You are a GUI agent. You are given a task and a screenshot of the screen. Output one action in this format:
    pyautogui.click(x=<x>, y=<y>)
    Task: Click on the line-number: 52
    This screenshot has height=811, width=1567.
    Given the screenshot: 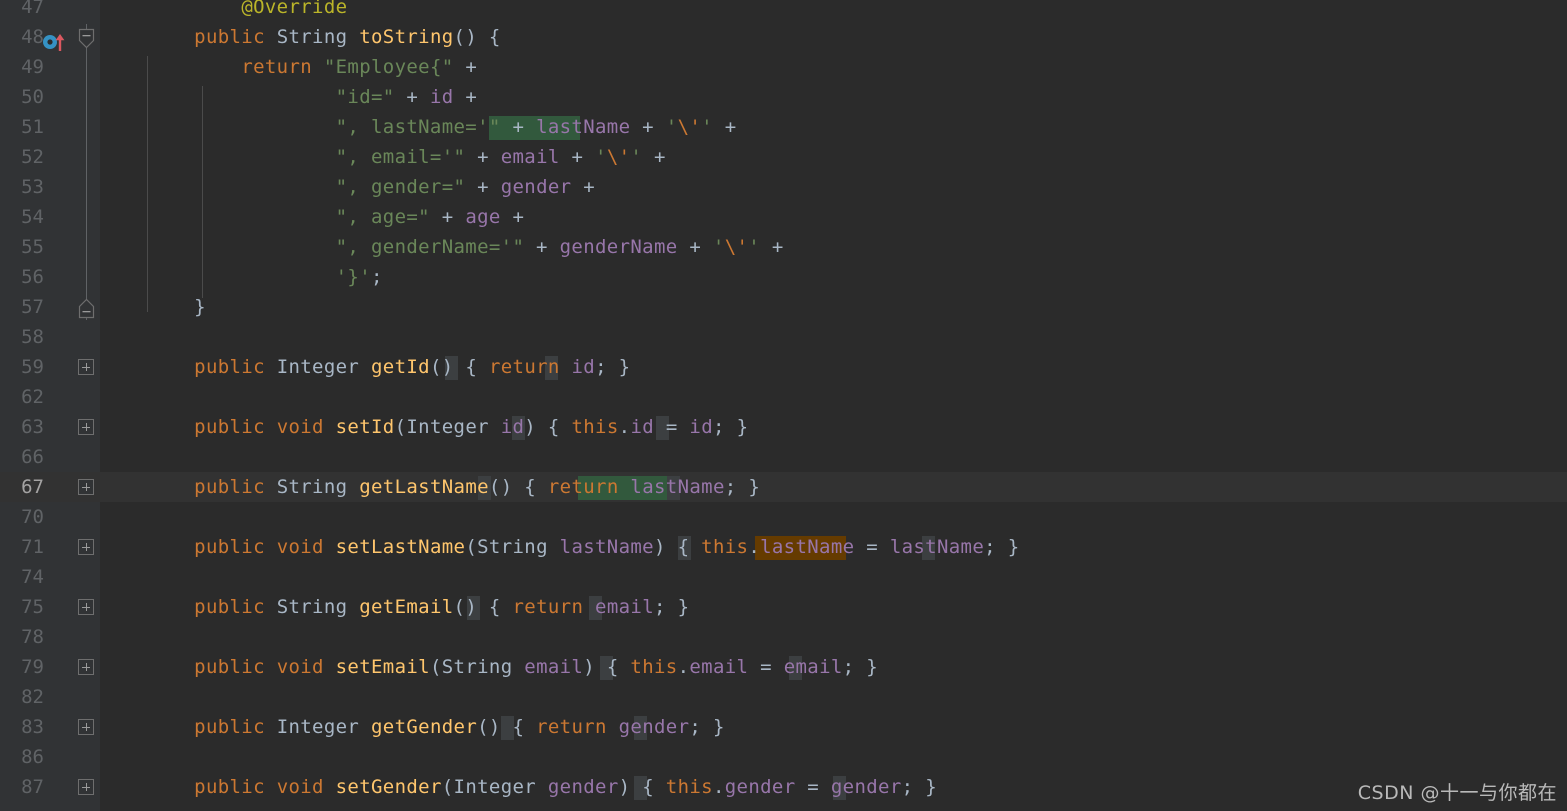 What is the action you would take?
    pyautogui.click(x=32, y=157)
    